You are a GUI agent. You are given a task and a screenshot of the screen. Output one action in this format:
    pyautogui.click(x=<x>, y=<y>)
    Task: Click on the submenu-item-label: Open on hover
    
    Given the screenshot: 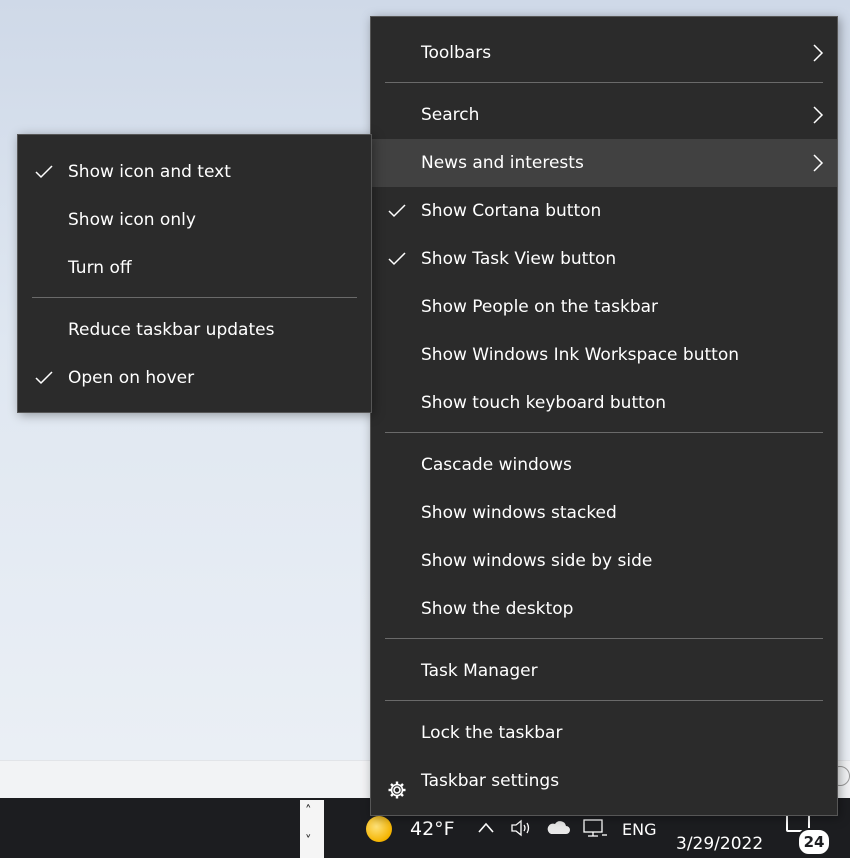 What is the action you would take?
    pyautogui.click(x=131, y=378)
    